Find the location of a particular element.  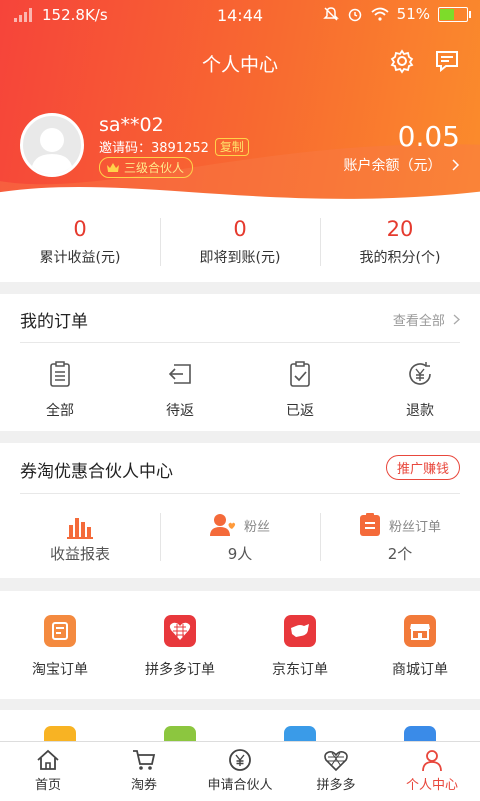

tab-label: 淘券 is located at coordinates (143, 785).